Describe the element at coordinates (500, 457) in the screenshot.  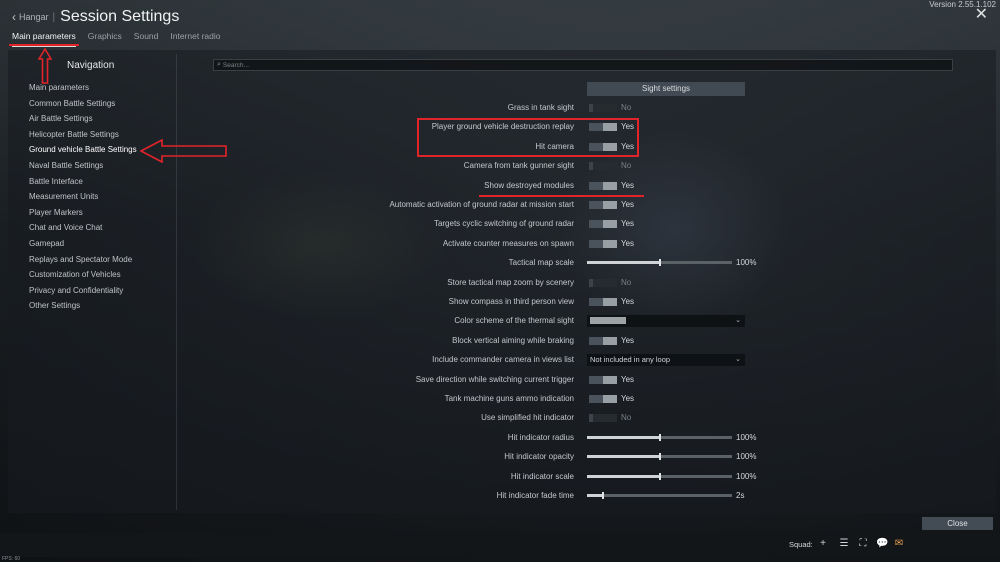
I see `setting-row: Hit indicator opacity 100%` at that location.